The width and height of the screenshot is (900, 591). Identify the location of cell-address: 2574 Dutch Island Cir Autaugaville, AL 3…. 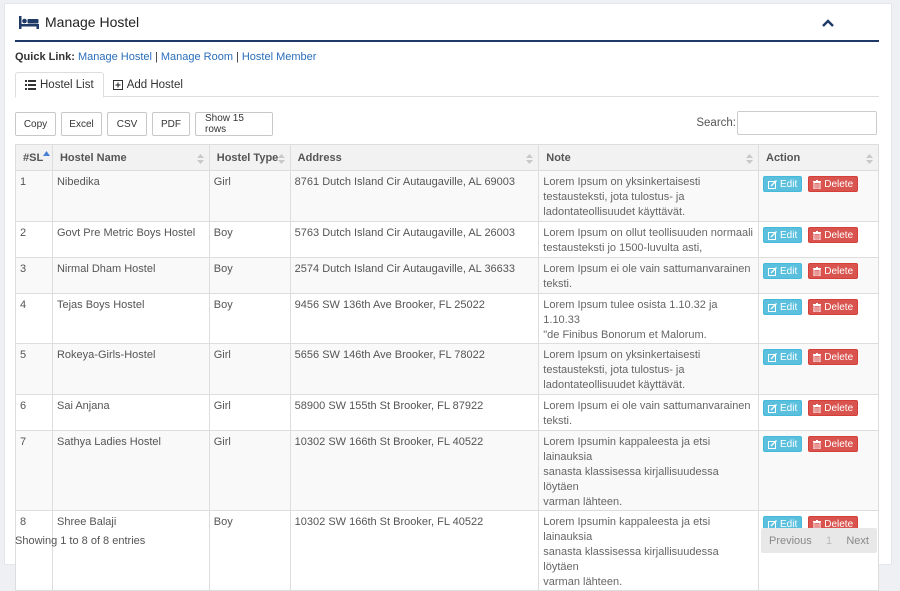
(414, 275).